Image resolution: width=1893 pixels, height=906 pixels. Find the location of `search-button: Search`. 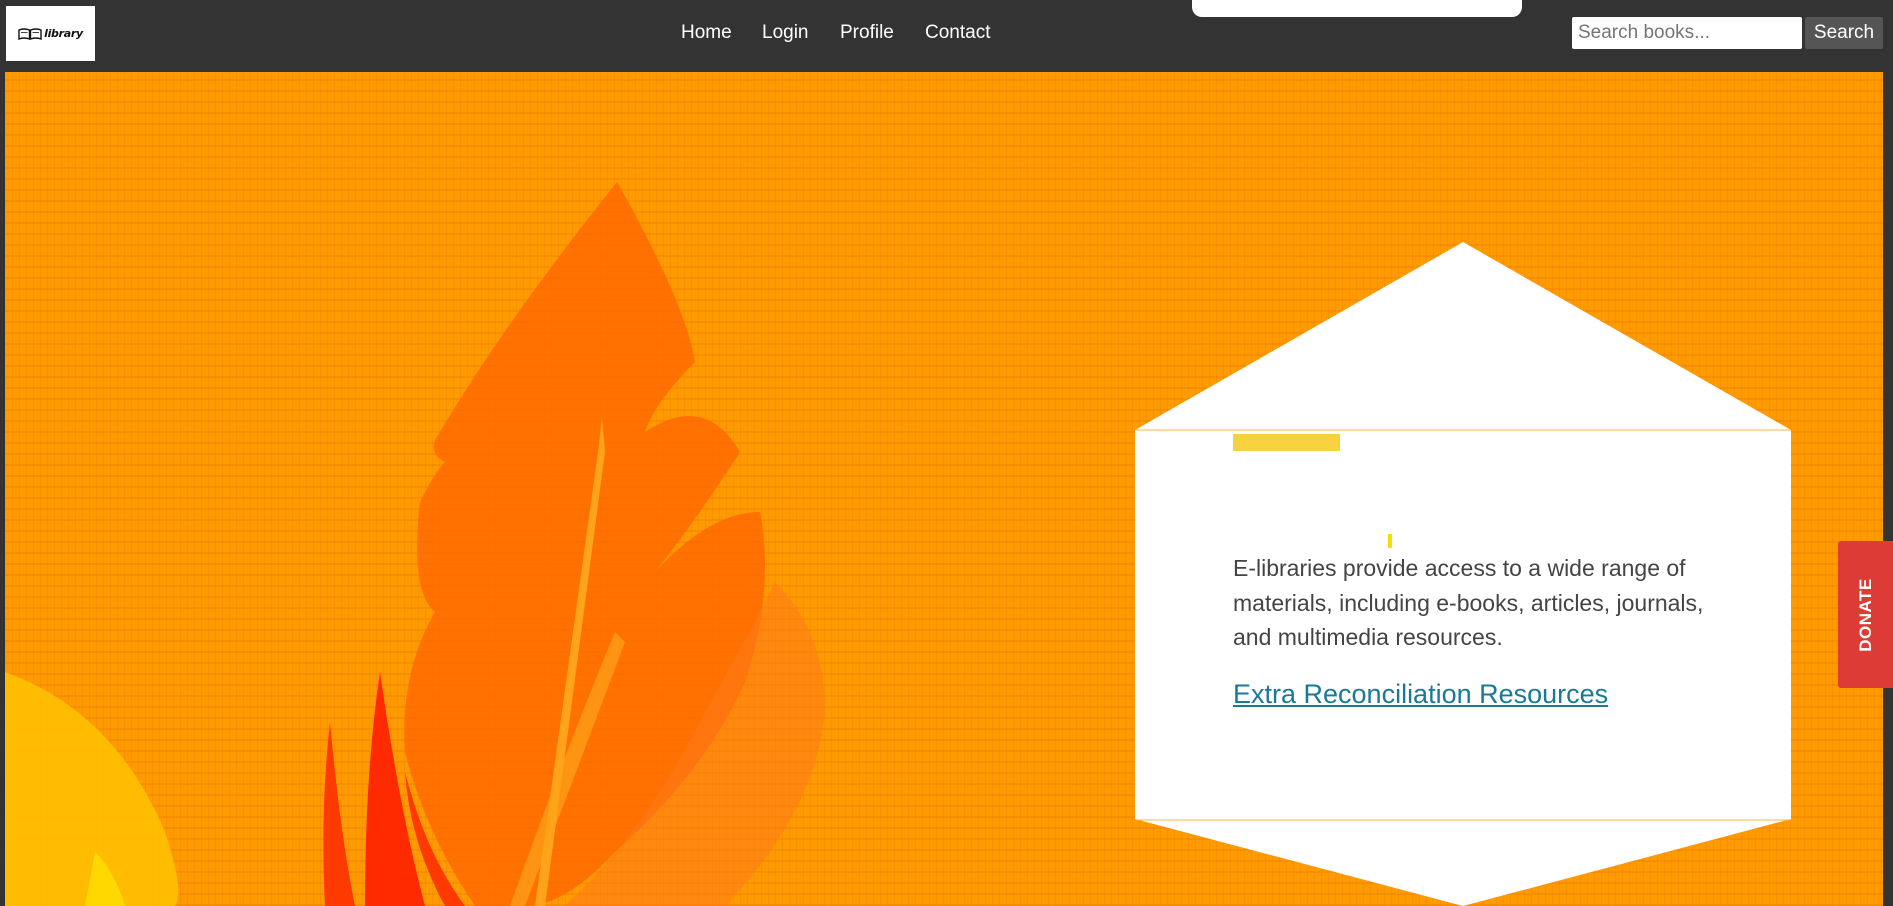

search-button: Search is located at coordinates (1844, 33).